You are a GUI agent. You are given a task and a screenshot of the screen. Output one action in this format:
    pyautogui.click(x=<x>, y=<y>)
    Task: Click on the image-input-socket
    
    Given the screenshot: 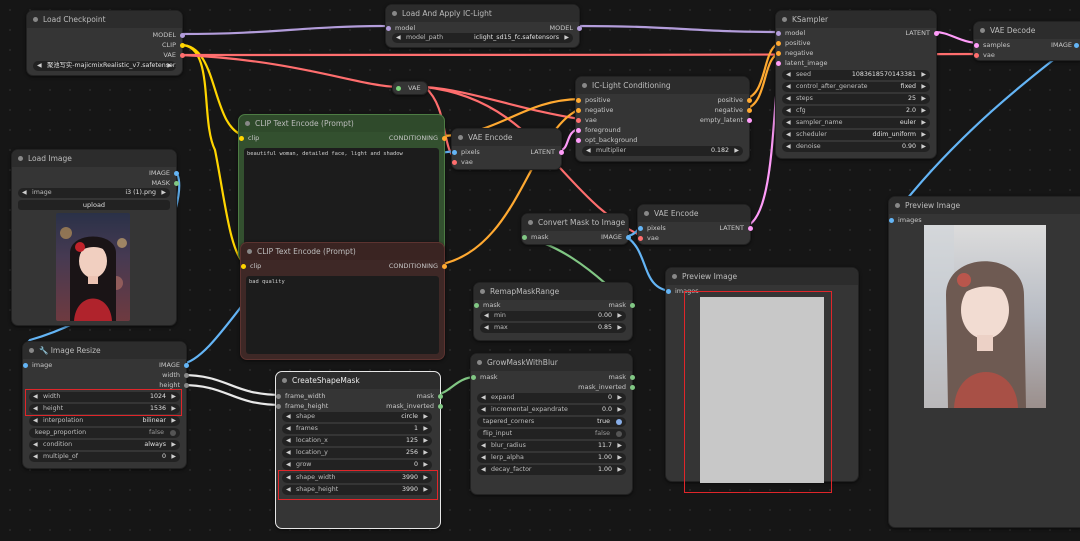 What is the action you would take?
    pyautogui.click(x=25, y=365)
    